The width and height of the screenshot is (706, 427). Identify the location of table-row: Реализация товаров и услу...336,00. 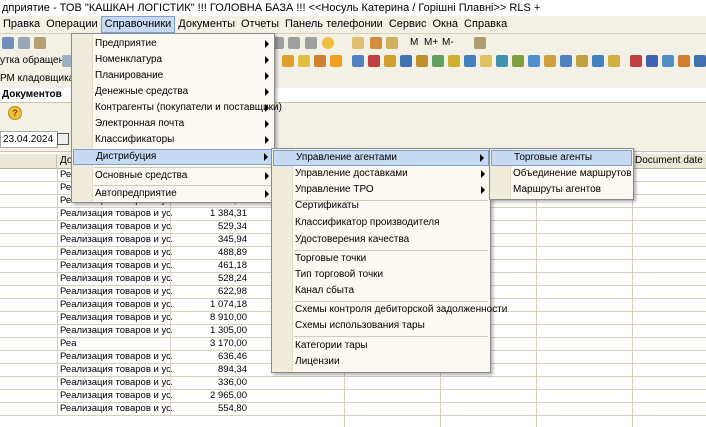
(353, 383).